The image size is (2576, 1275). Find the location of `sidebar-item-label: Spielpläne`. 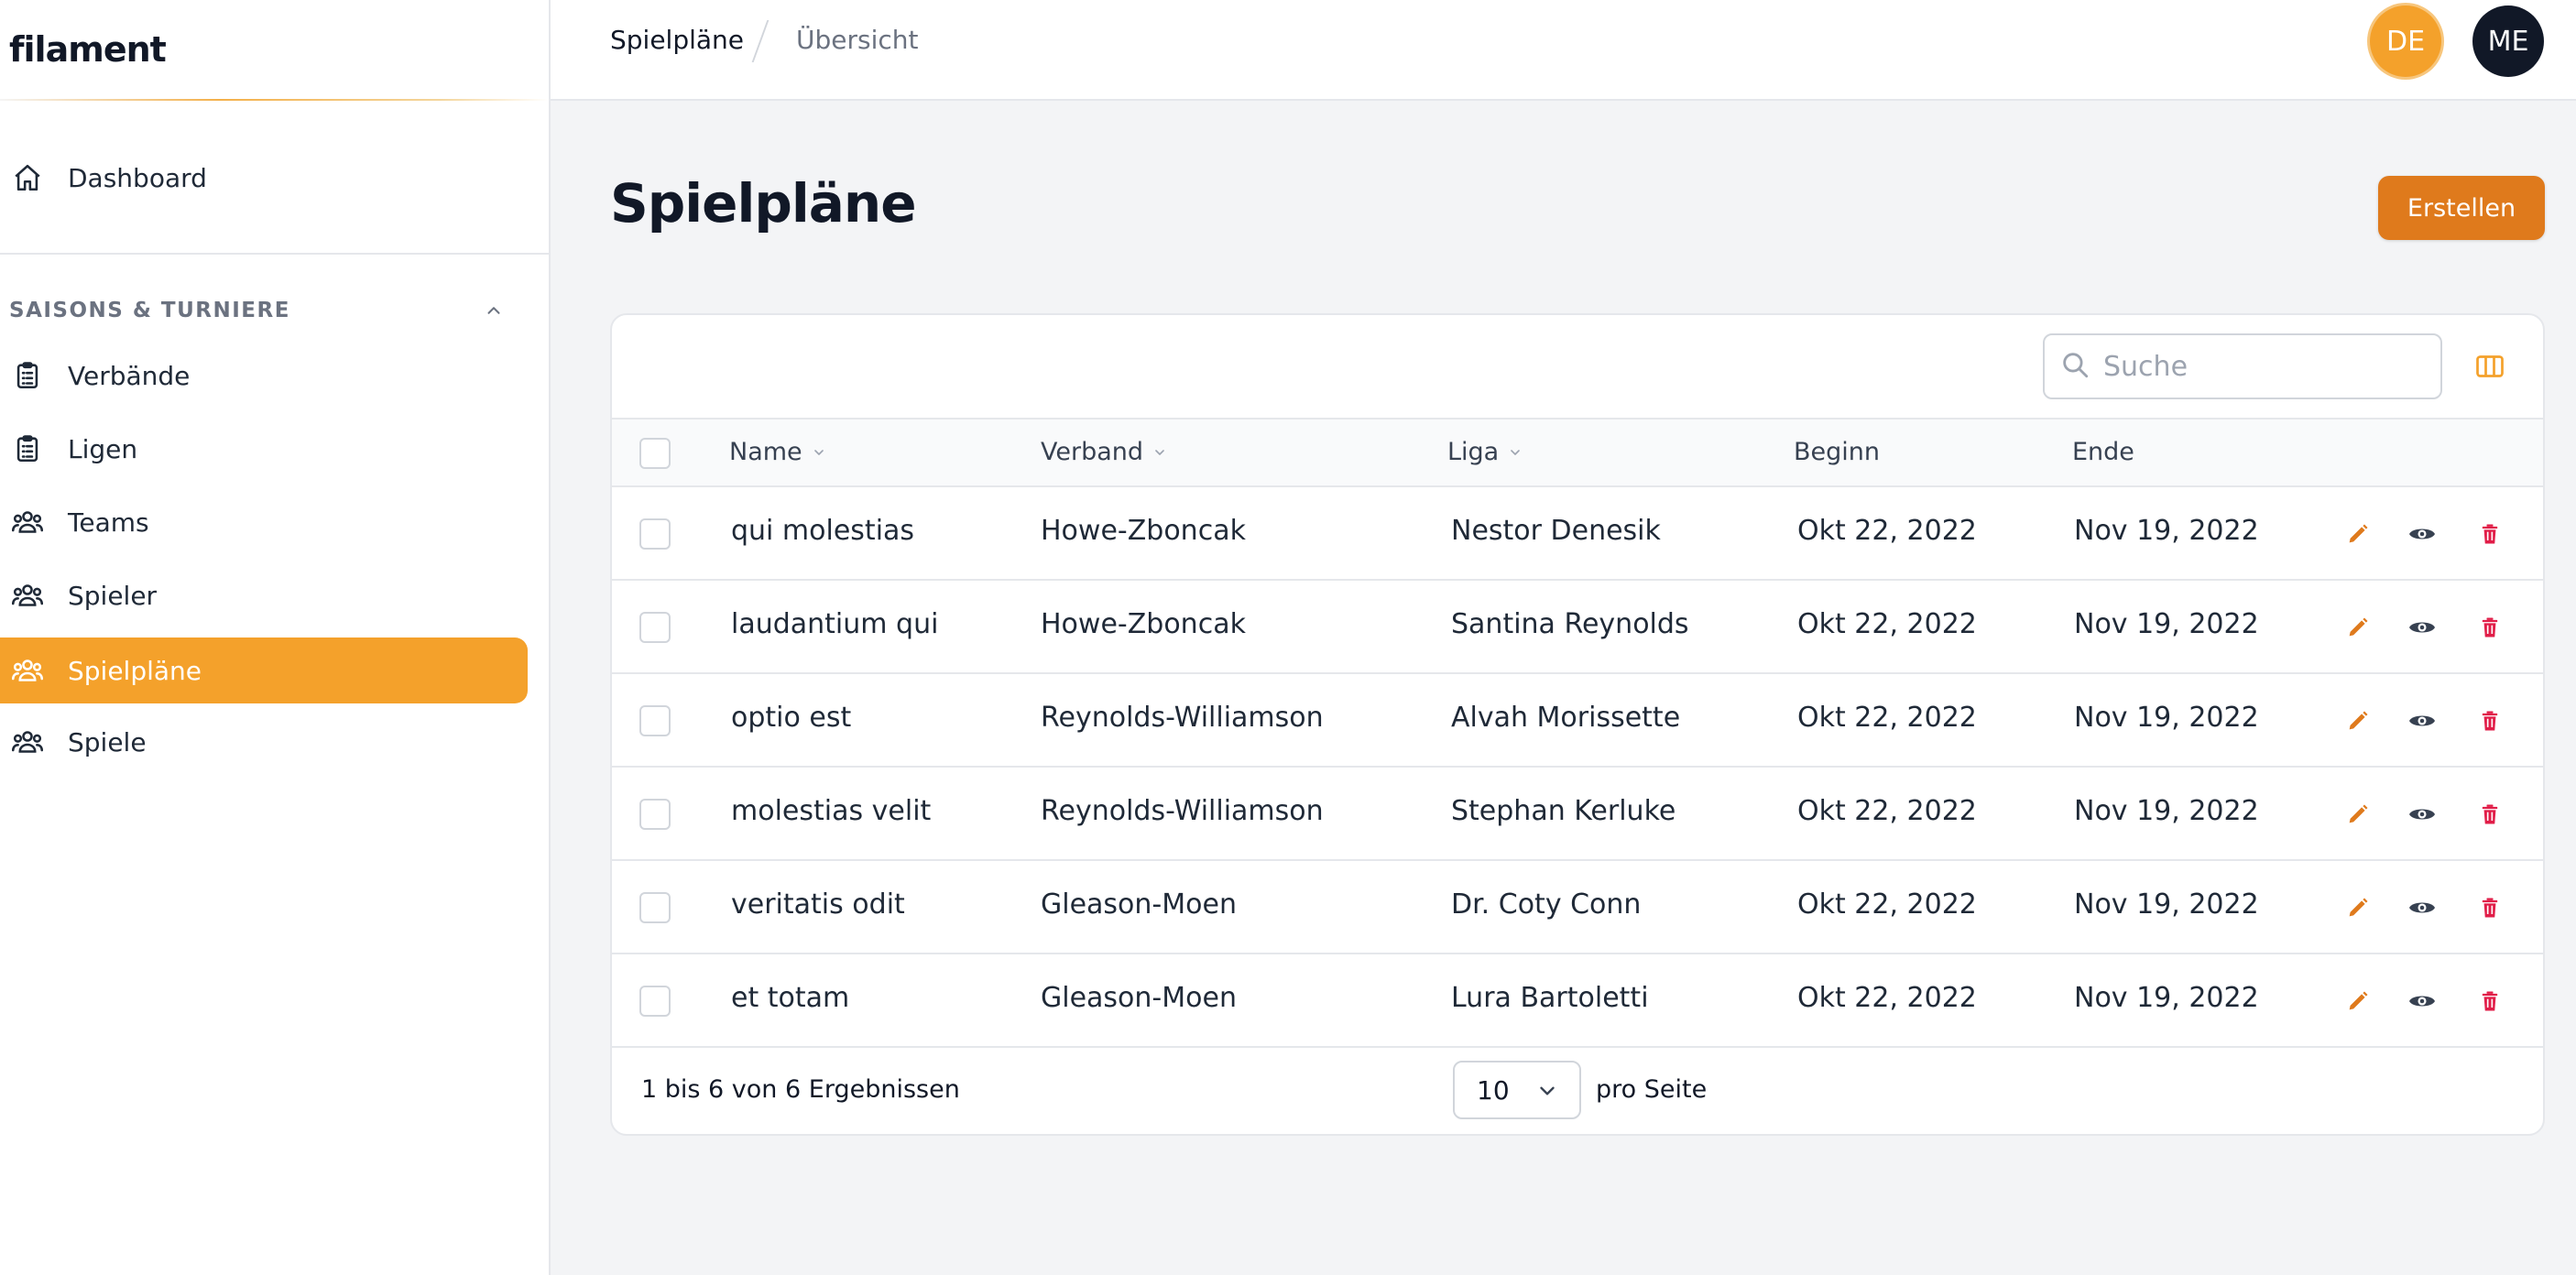

sidebar-item-label: Spielpläne is located at coordinates (135, 670).